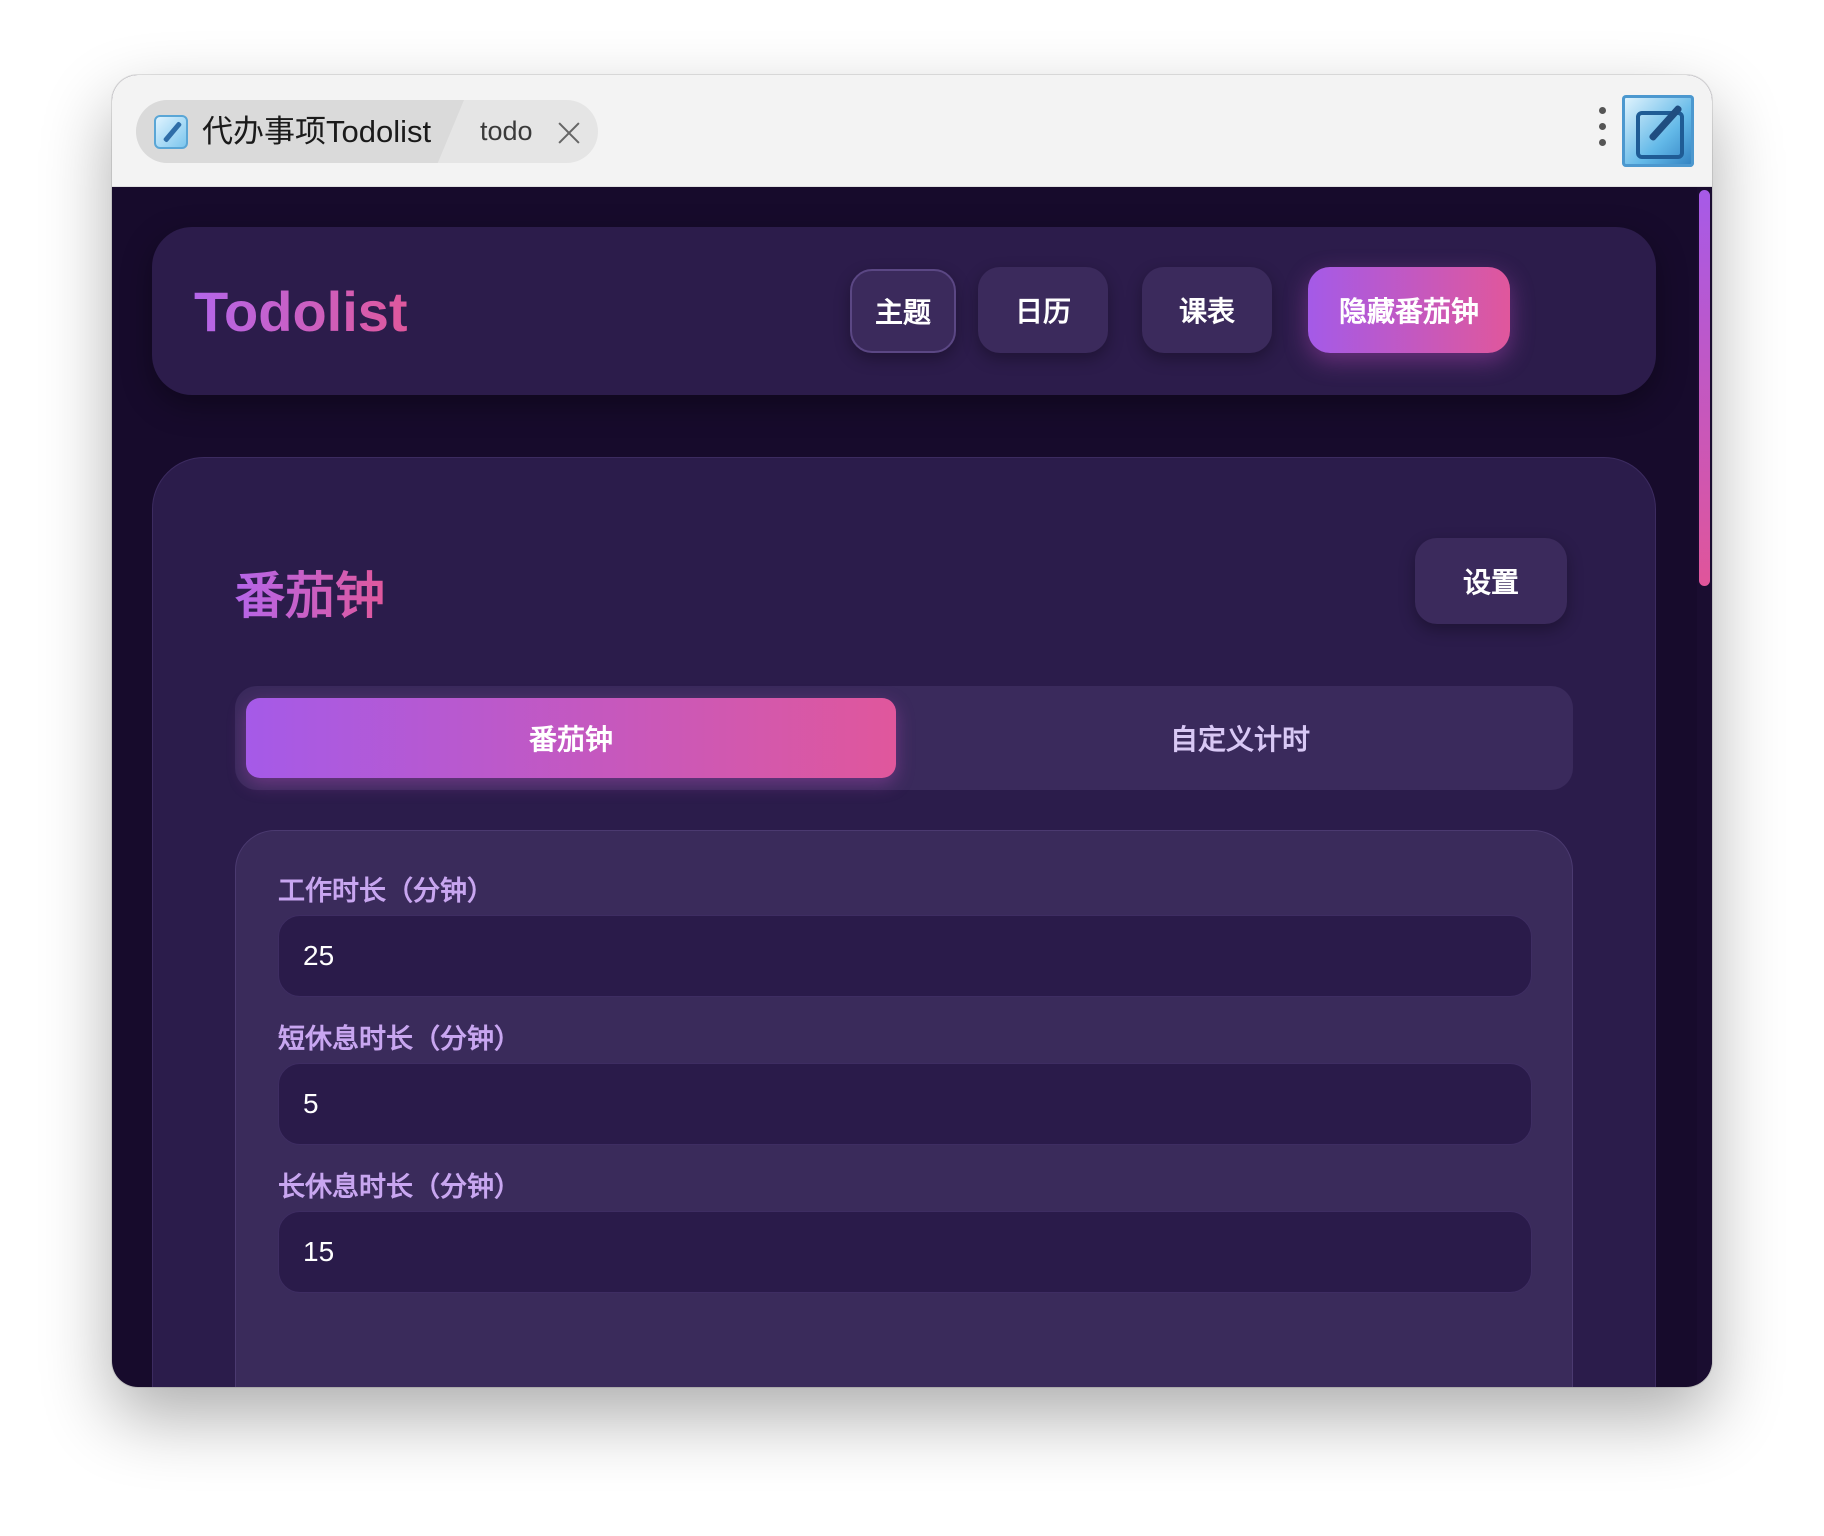  What do you see at coordinates (386, 891) in the screenshot?
I see `work-duration-label: 工作时长（分钟）` at bounding box center [386, 891].